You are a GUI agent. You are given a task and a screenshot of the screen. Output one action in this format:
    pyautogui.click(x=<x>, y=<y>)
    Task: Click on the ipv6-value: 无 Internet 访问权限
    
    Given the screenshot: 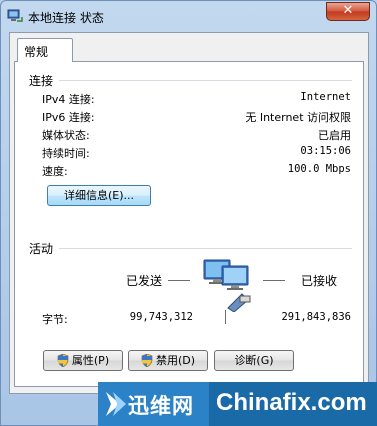 What is the action you would take?
    pyautogui.click(x=298, y=117)
    